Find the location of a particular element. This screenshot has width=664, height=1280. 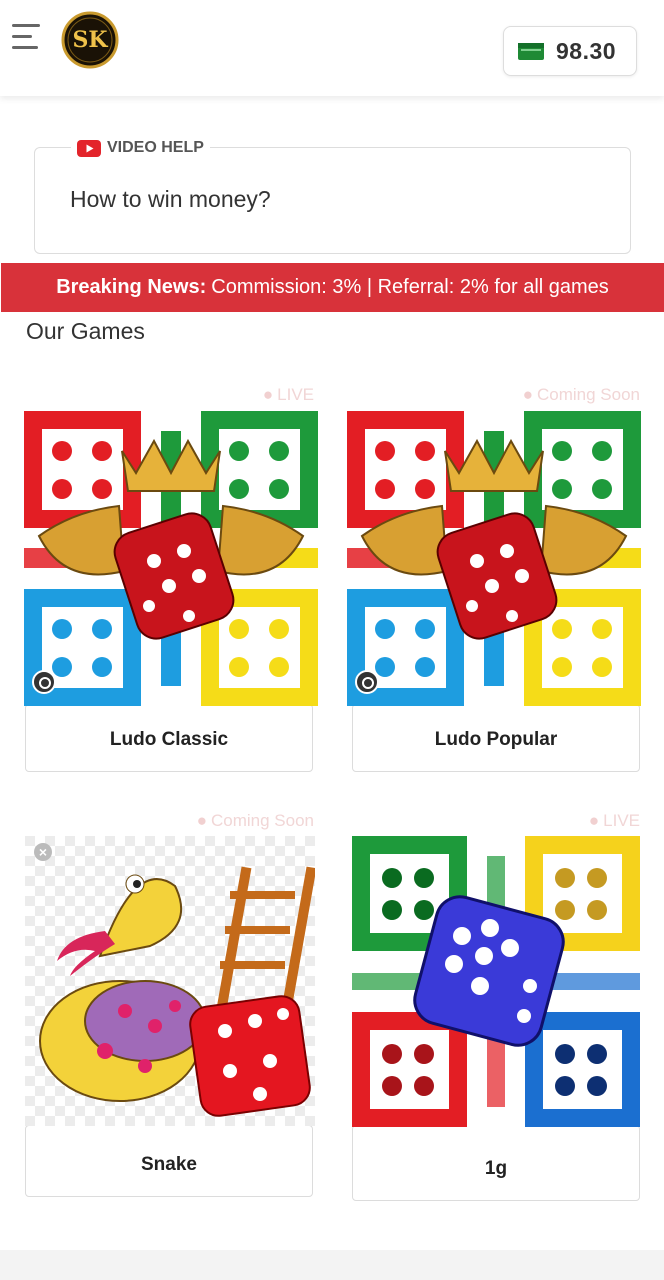

game-name: 1g is located at coordinates (496, 1168).